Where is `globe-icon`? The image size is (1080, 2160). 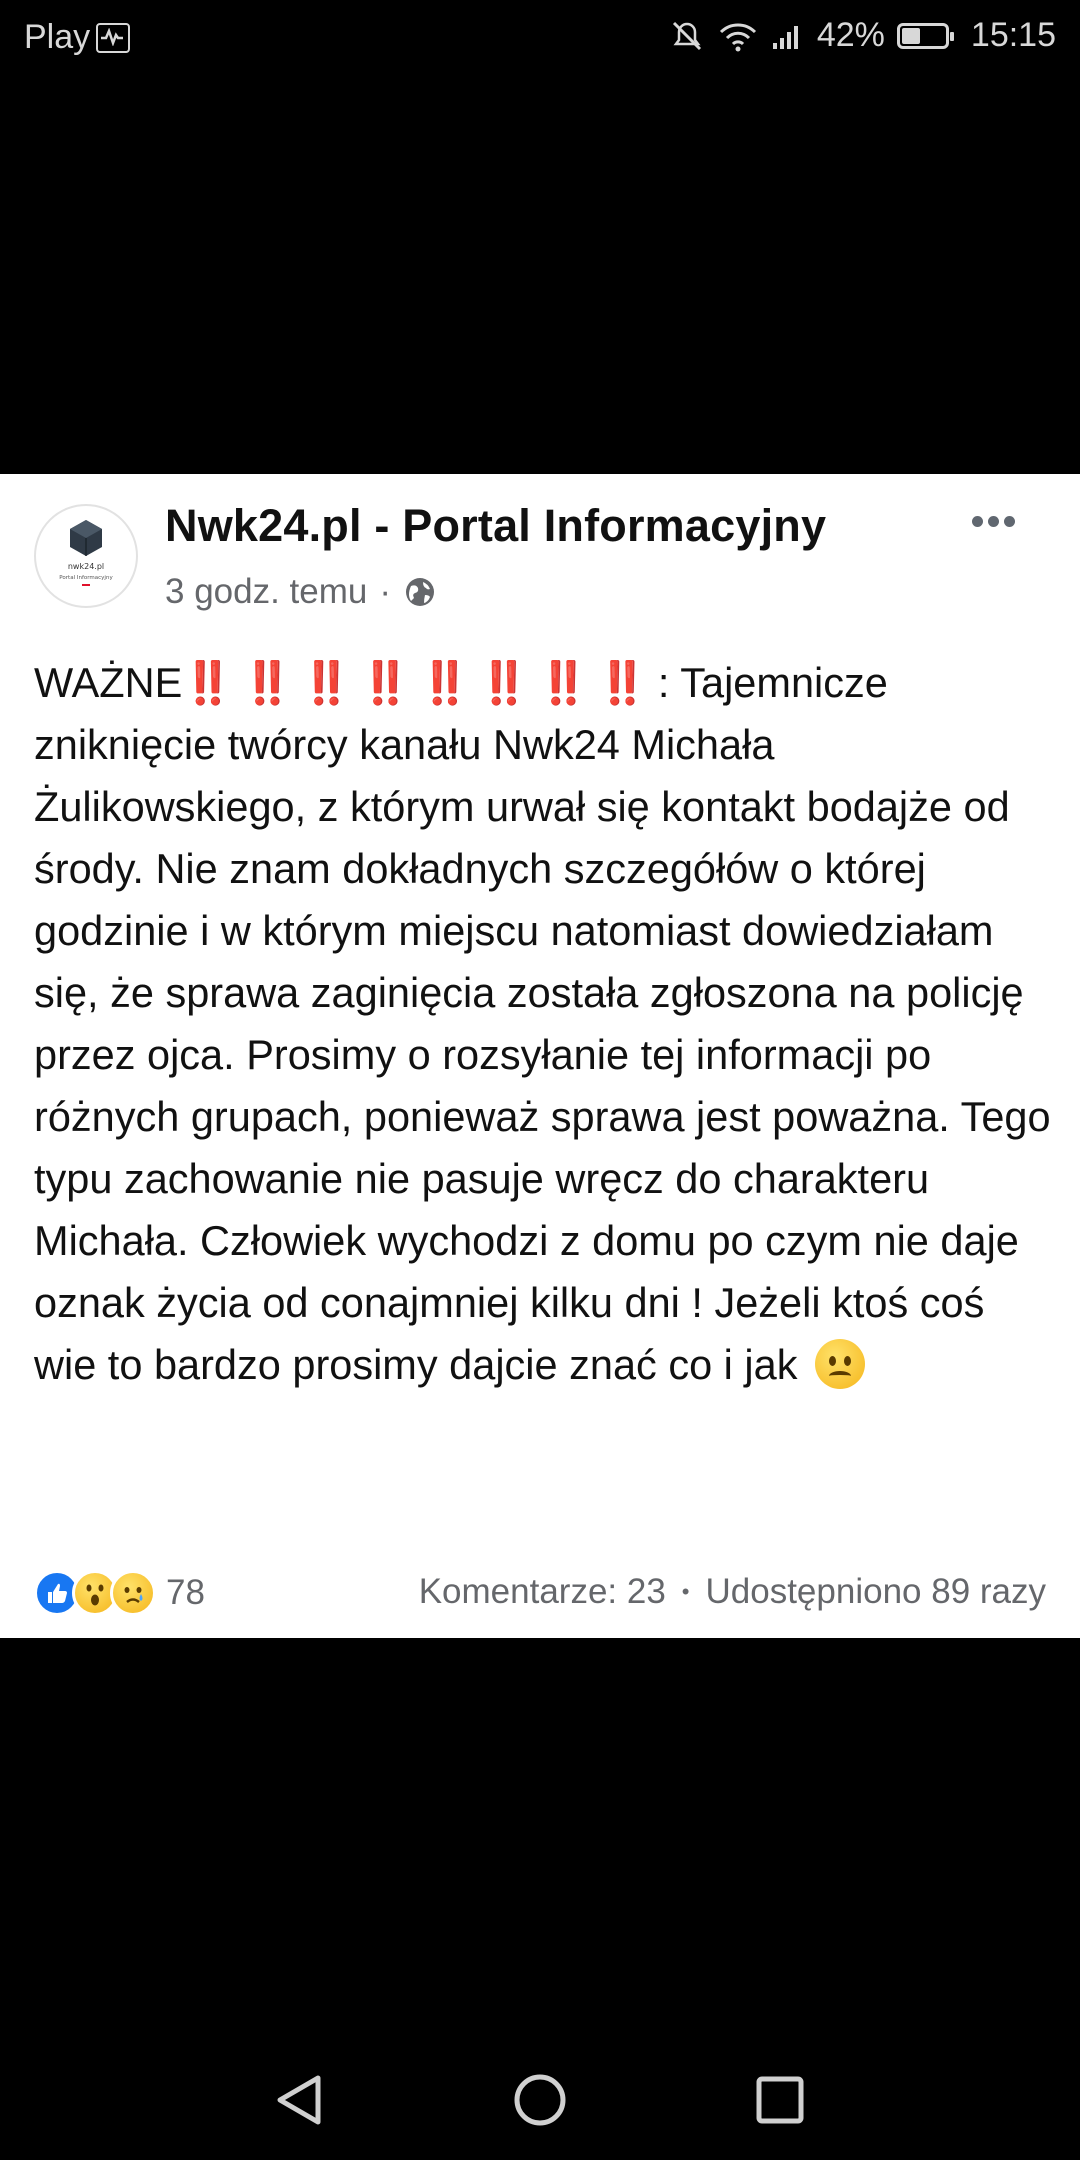 globe-icon is located at coordinates (420, 592).